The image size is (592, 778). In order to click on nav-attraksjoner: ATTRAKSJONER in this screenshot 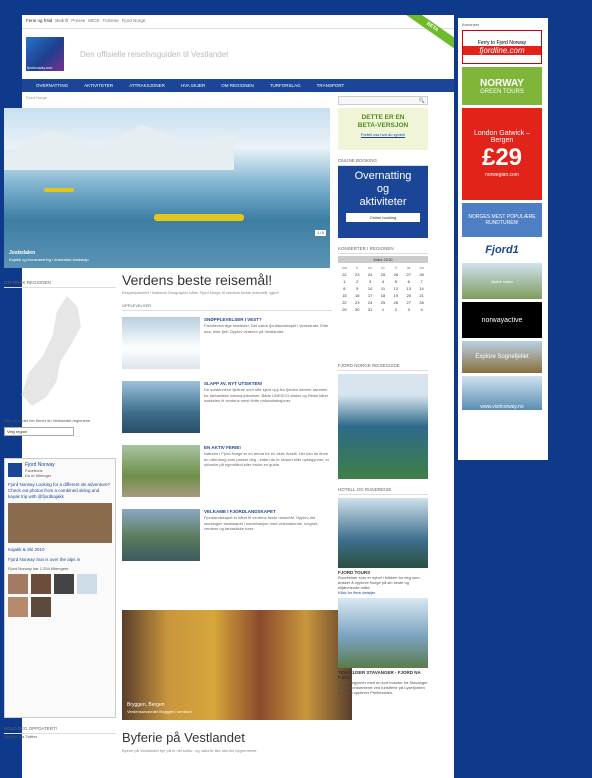, I will do `click(147, 85)`.